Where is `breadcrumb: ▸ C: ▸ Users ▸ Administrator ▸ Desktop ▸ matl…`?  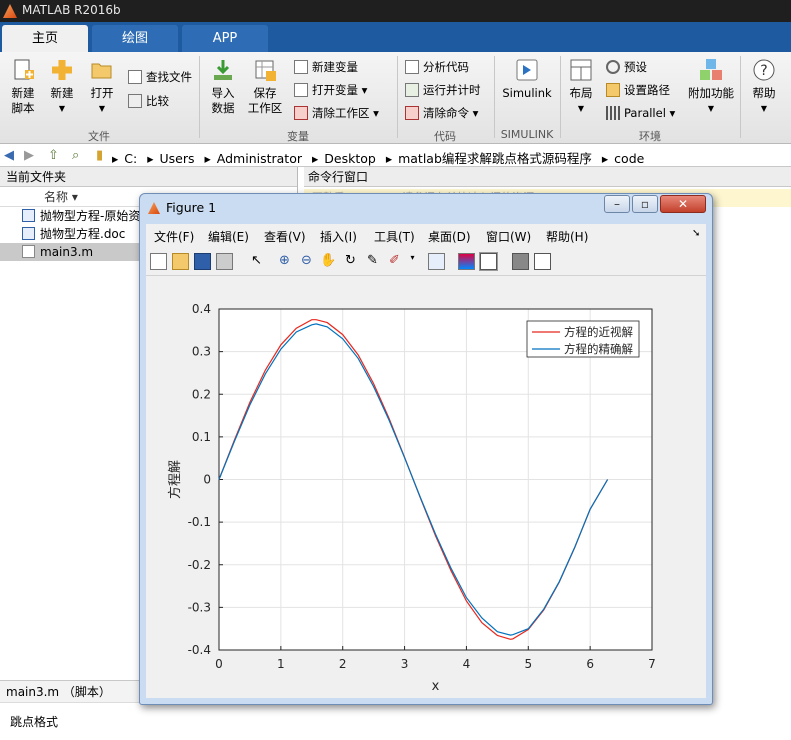
breadcrumb: ▸ C: ▸ Users ▸ Administrator ▸ Desktop ▸ matl… is located at coordinates (381, 157).